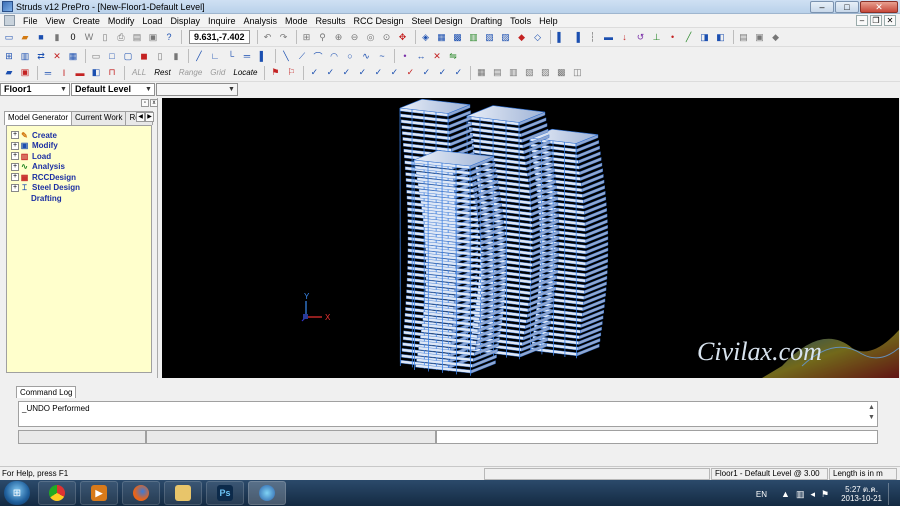 Image resolution: width=900 pixels, height=506 pixels. What do you see at coordinates (183, 493) in the screenshot?
I see `taskbar-explorer` at bounding box center [183, 493].